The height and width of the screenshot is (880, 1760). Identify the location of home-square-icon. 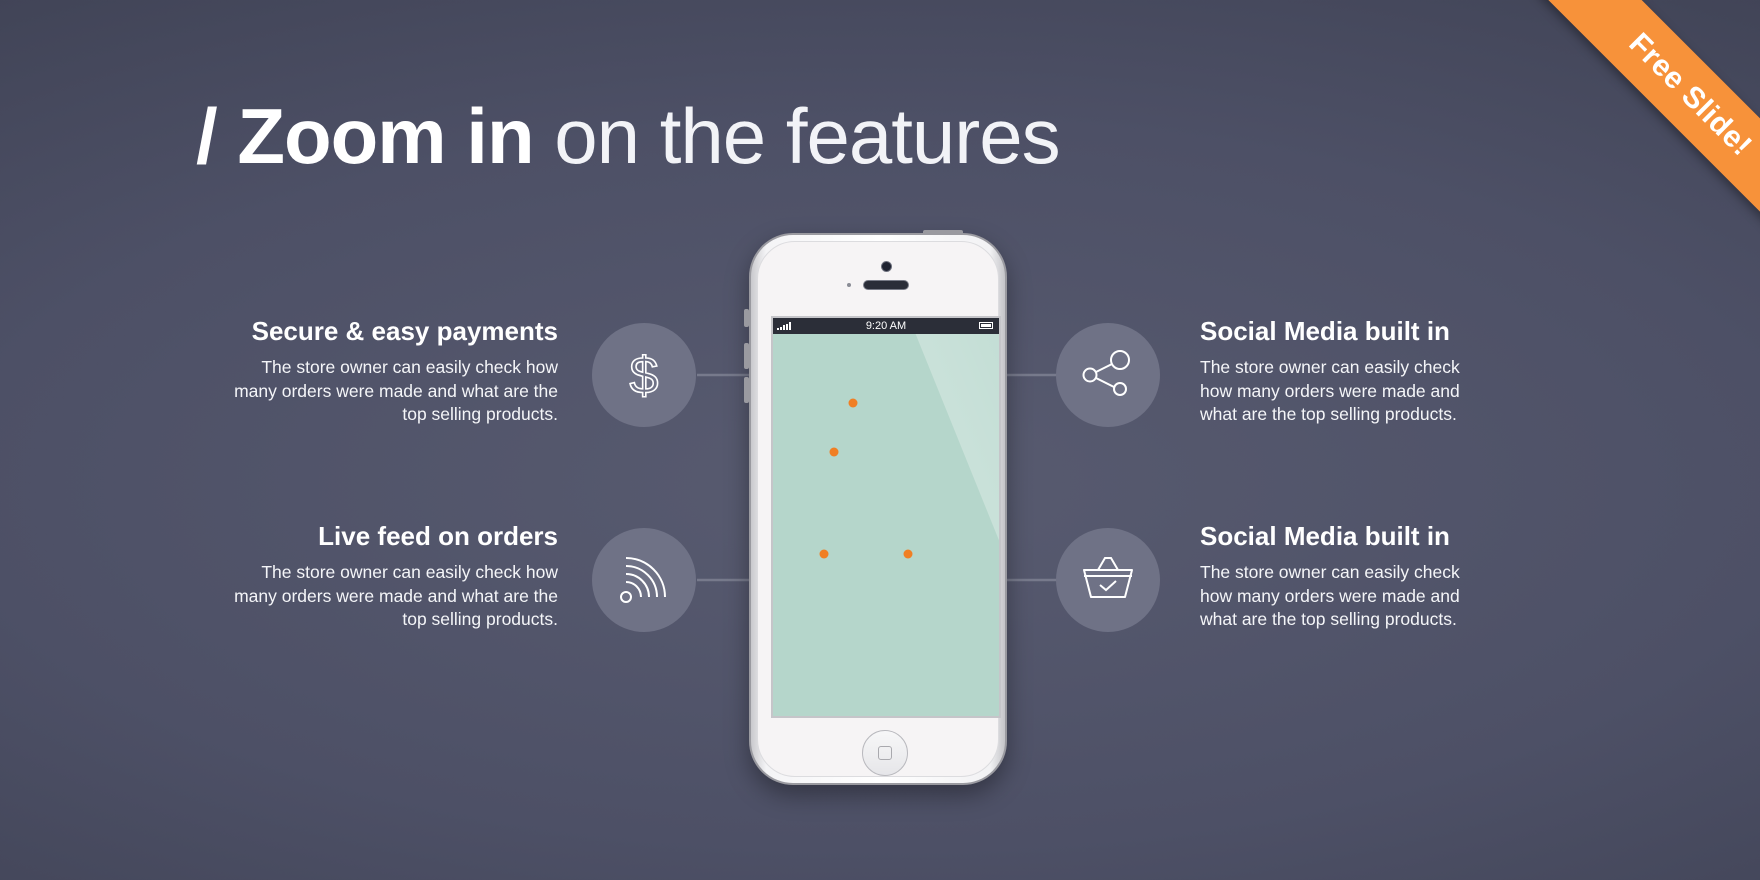
(885, 753).